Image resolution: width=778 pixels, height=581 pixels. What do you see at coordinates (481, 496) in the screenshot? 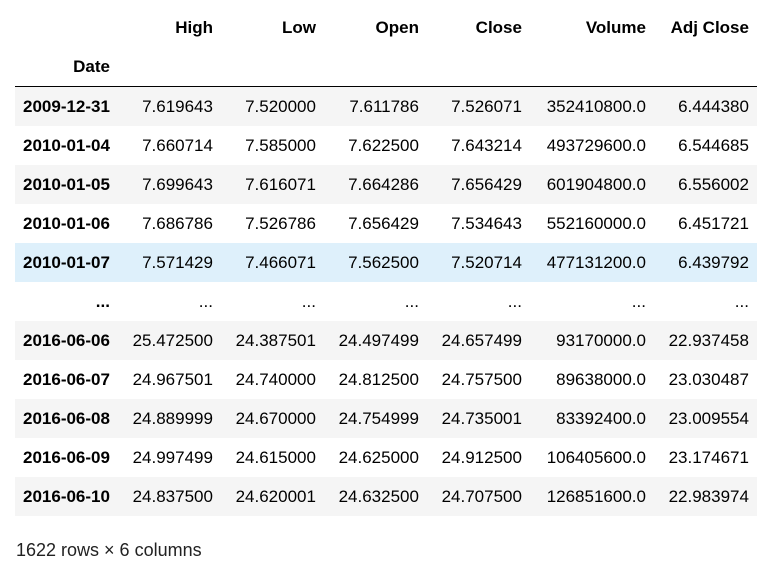
I see `table-cell: 24.707500` at bounding box center [481, 496].